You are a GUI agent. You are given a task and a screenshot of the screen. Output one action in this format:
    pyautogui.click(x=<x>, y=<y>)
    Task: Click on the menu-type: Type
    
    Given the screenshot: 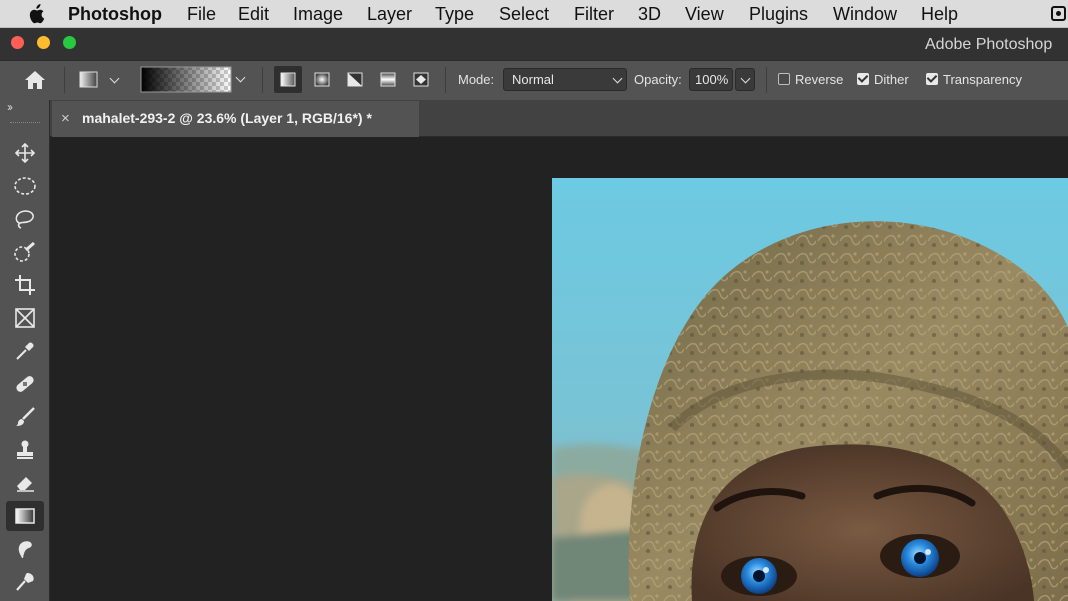 What is the action you would take?
    pyautogui.click(x=454, y=14)
    